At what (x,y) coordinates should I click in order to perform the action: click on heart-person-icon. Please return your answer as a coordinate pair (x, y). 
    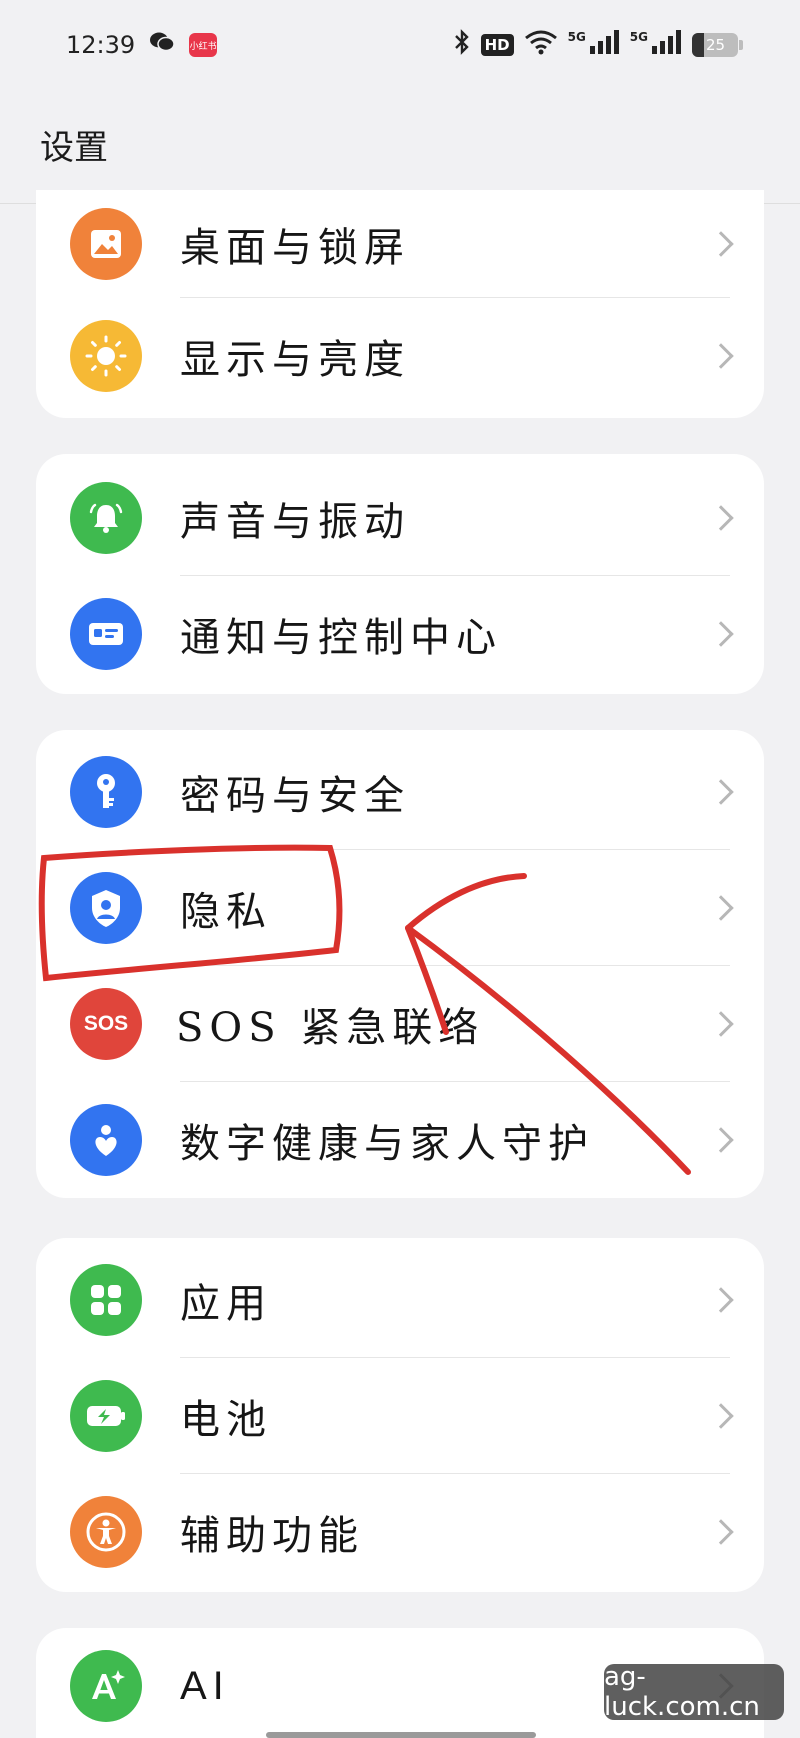
    Looking at the image, I should click on (106, 1140).